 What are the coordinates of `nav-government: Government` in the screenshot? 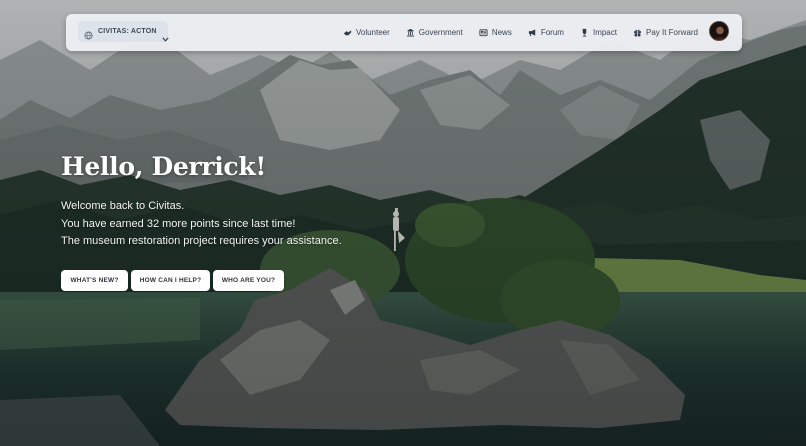 It's located at (434, 32).